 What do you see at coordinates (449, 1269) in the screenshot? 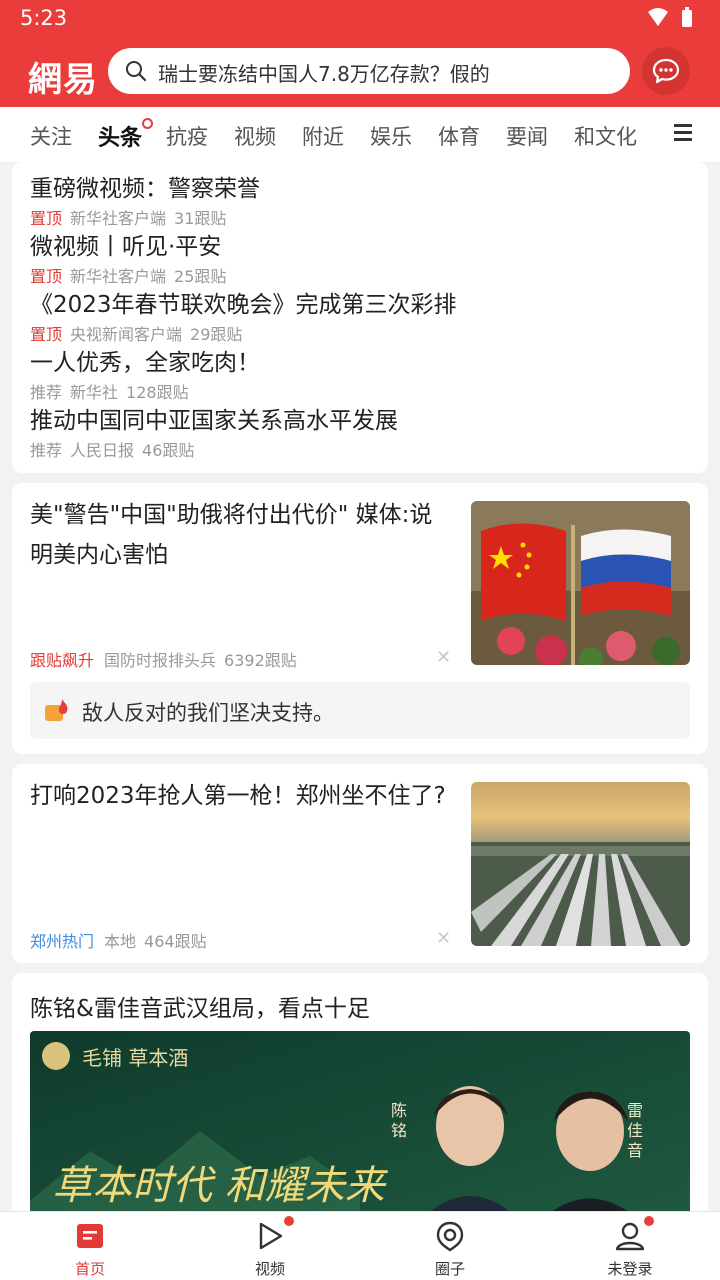
I see `nav-circle-label: 圈子` at bounding box center [449, 1269].